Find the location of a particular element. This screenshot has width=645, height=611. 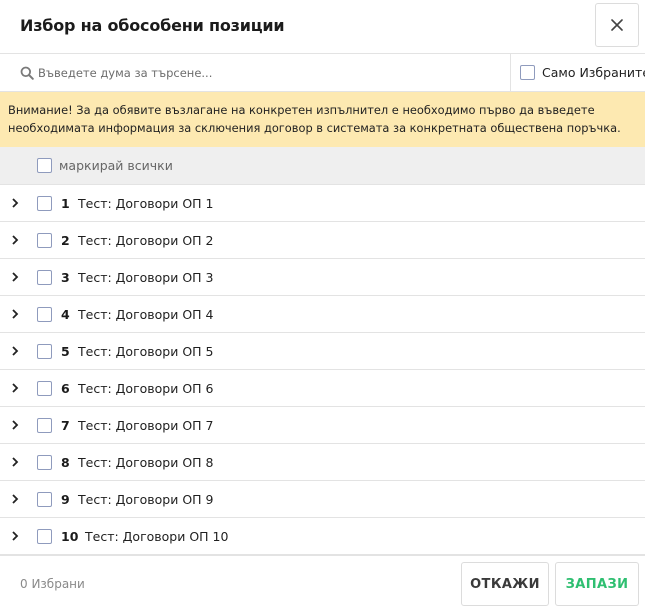

save-button: ЗАПАЗИ is located at coordinates (597, 584).